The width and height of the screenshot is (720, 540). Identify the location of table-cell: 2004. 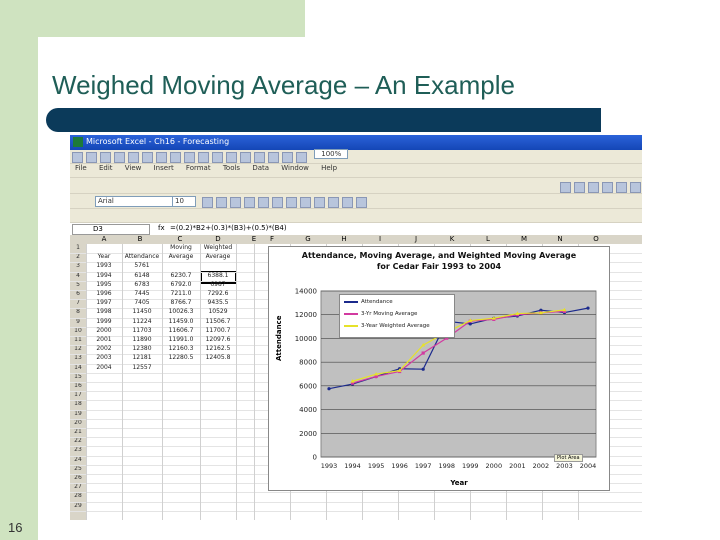
(104, 368).